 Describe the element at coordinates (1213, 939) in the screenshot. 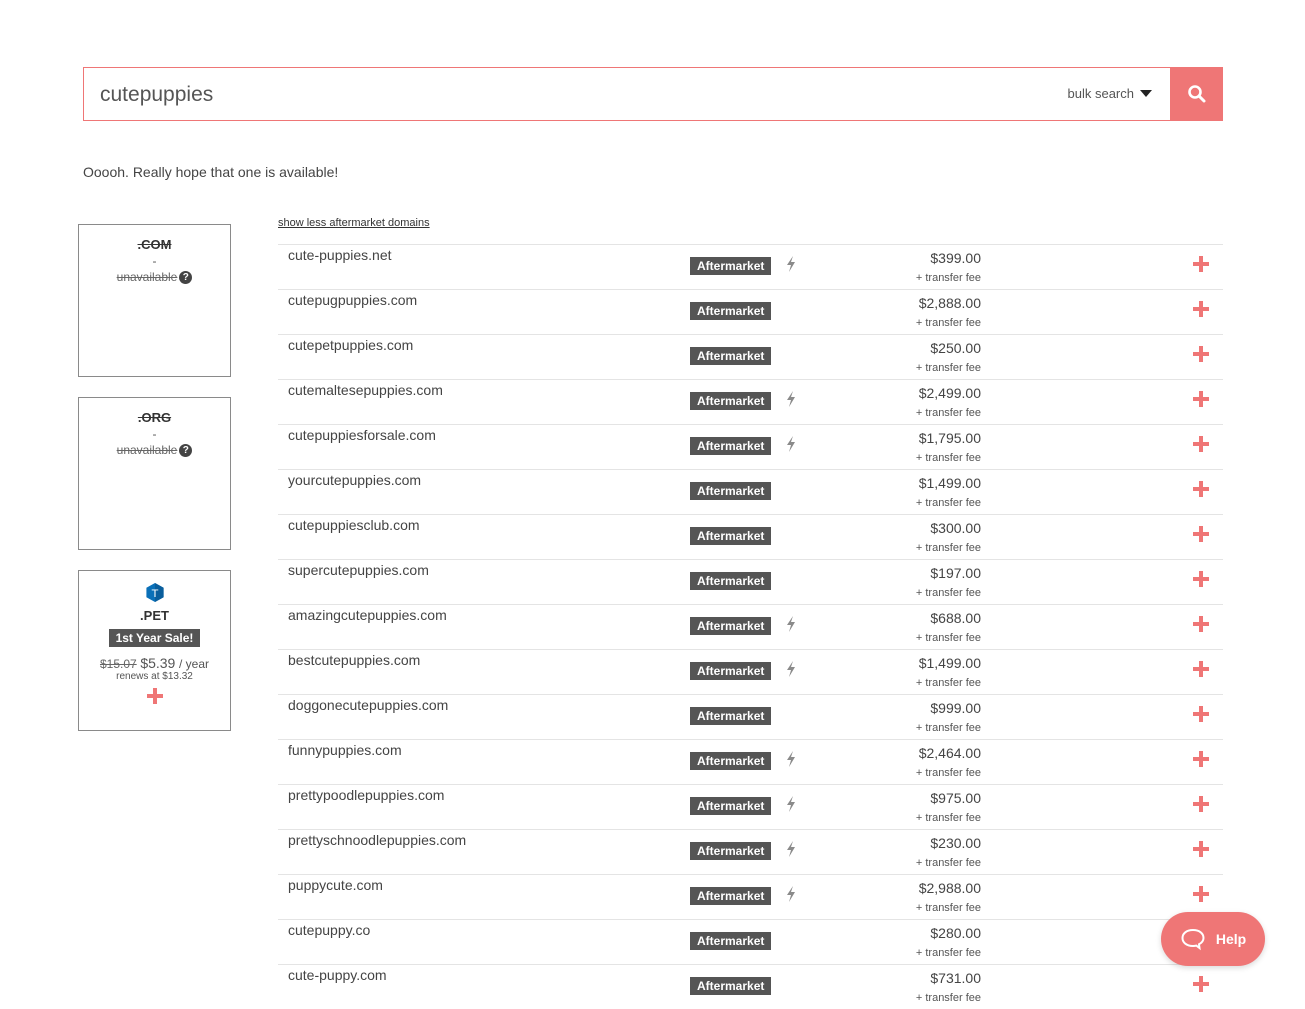

I see `help-button: Help` at that location.